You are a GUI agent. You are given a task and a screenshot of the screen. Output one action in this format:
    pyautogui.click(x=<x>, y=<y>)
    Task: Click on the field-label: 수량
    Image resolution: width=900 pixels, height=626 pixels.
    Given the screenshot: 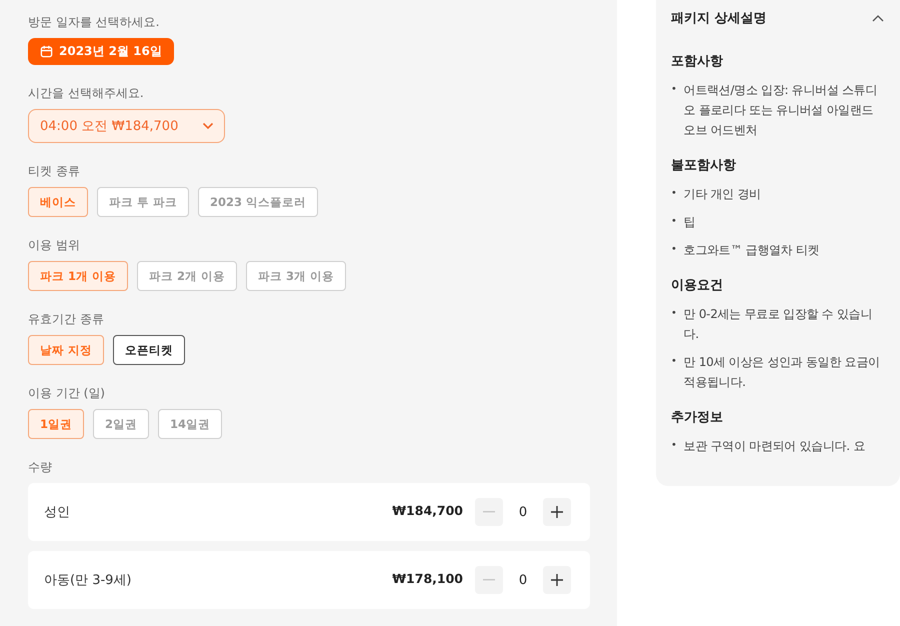 What is the action you would take?
    pyautogui.click(x=40, y=467)
    